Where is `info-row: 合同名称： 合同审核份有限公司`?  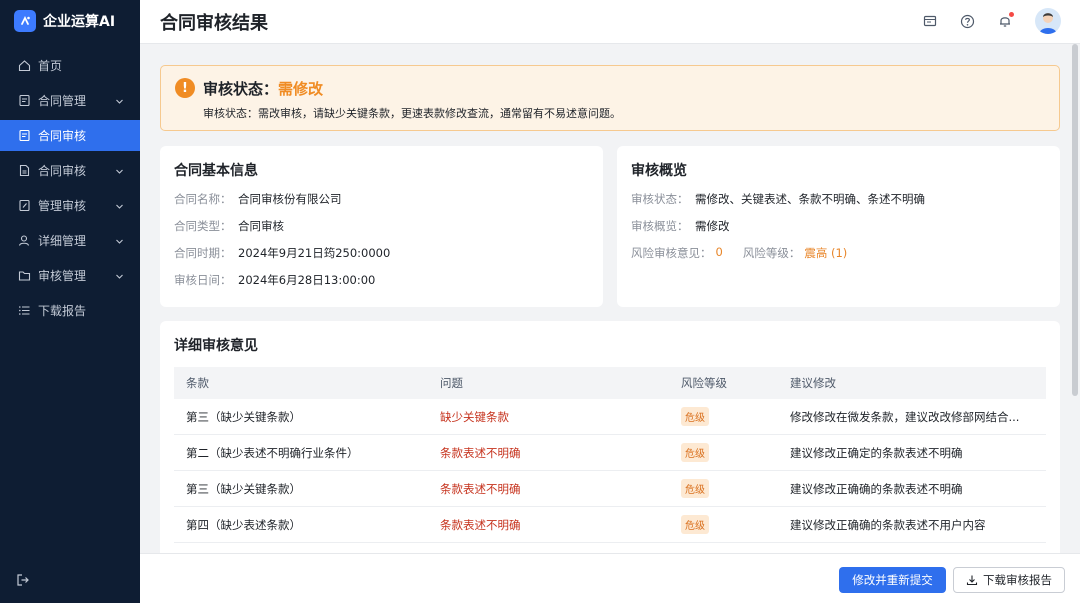
info-row: 合同名称： 合同审核份有限公司 is located at coordinates (258, 199).